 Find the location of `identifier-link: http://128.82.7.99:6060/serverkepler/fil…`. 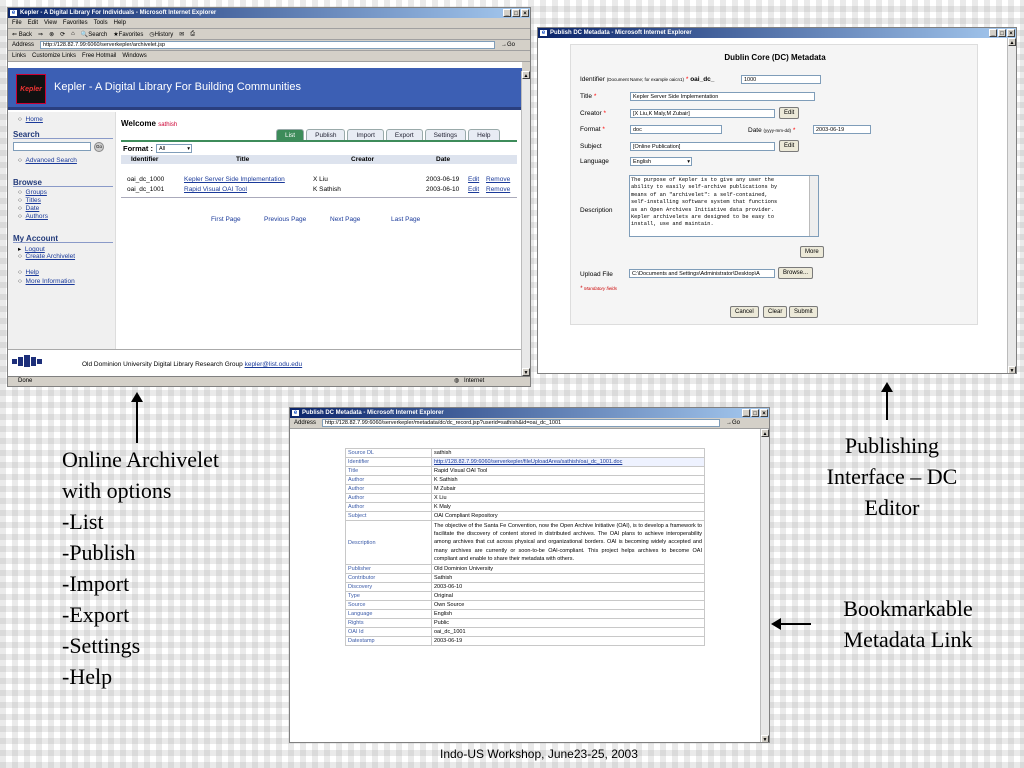

identifier-link: http://128.82.7.99:6060/serverkepler/fil… is located at coordinates (568, 462).